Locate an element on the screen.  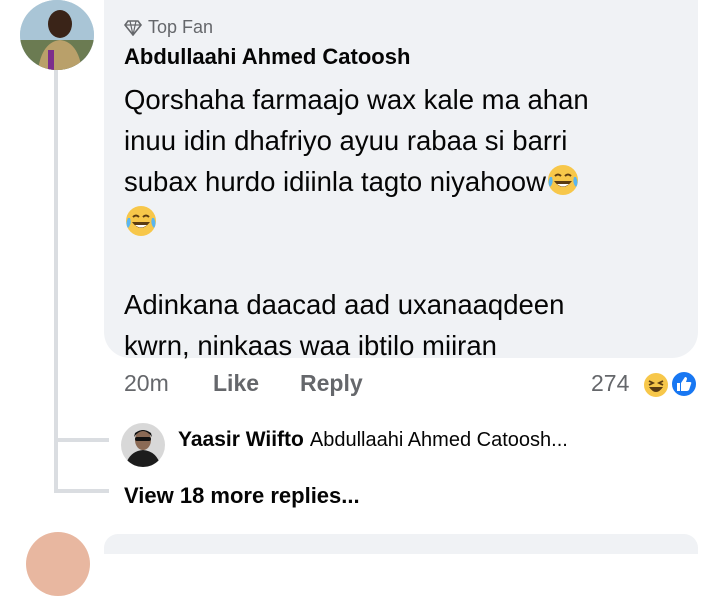
comment-line-text: subax hurdo idiinla tagto niyahoow is located at coordinates (335, 181).